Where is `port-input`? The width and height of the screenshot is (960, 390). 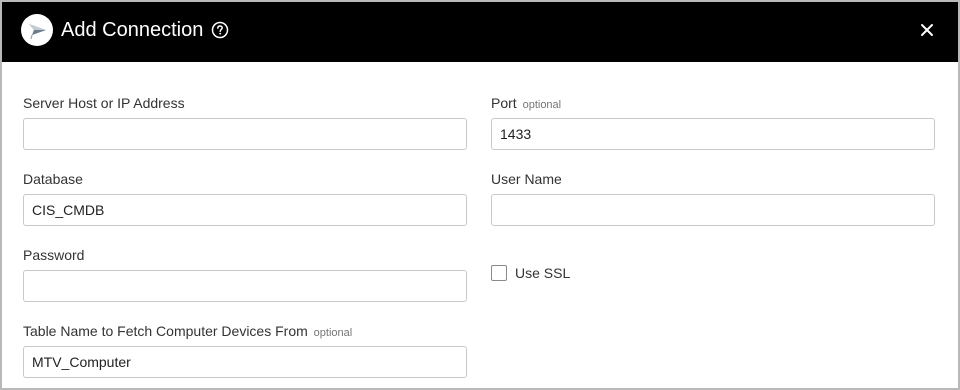
port-input is located at coordinates (713, 134).